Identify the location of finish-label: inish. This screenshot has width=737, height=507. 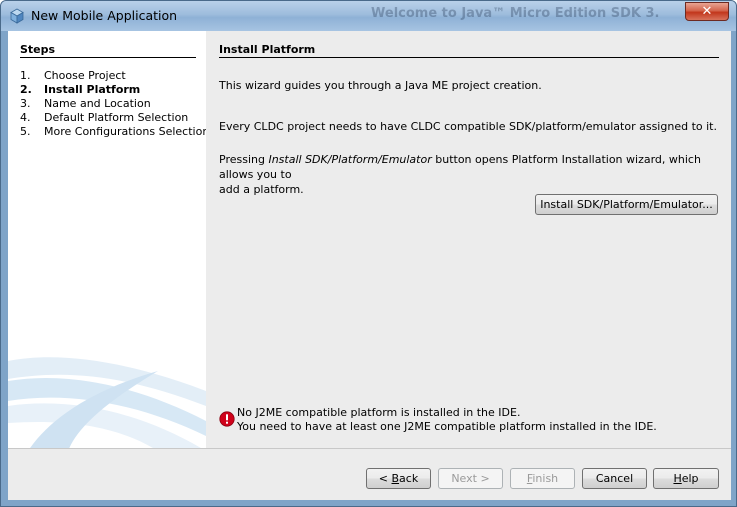
(545, 478).